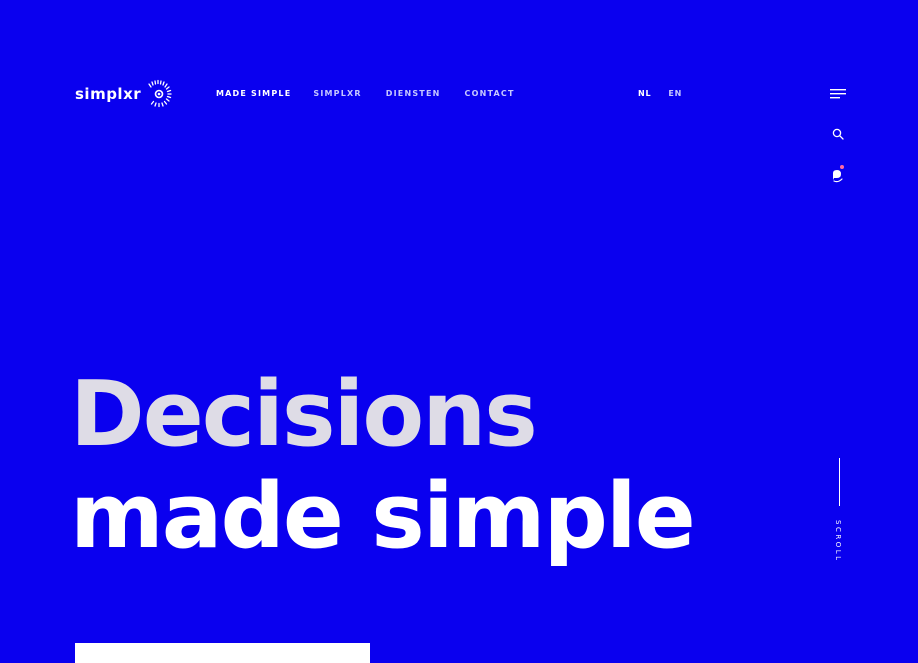 Image resolution: width=918 pixels, height=663 pixels. I want to click on scroll-indicator: SCROLL, so click(839, 513).